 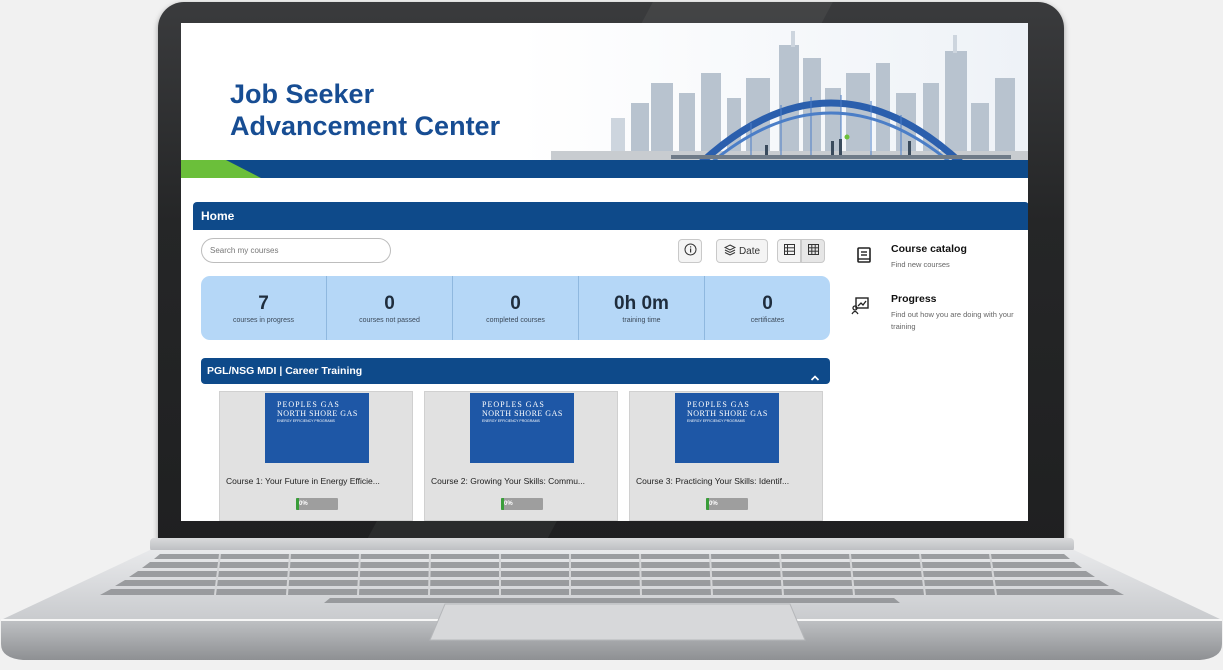 I want to click on sort-by-date-button: Date, so click(x=742, y=251).